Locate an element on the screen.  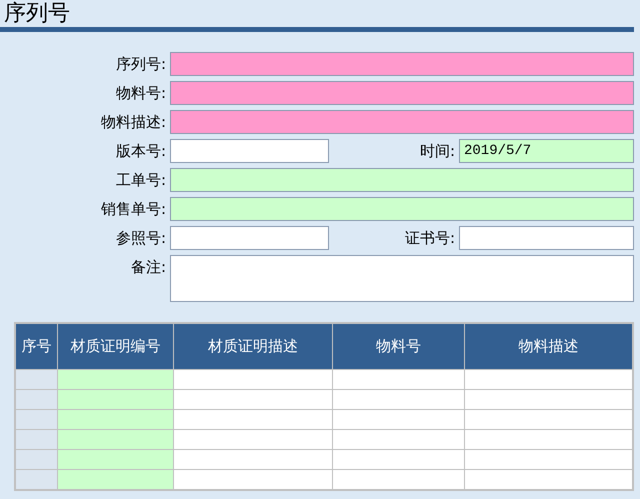
field-label: 物料号: is located at coordinates (140, 93).